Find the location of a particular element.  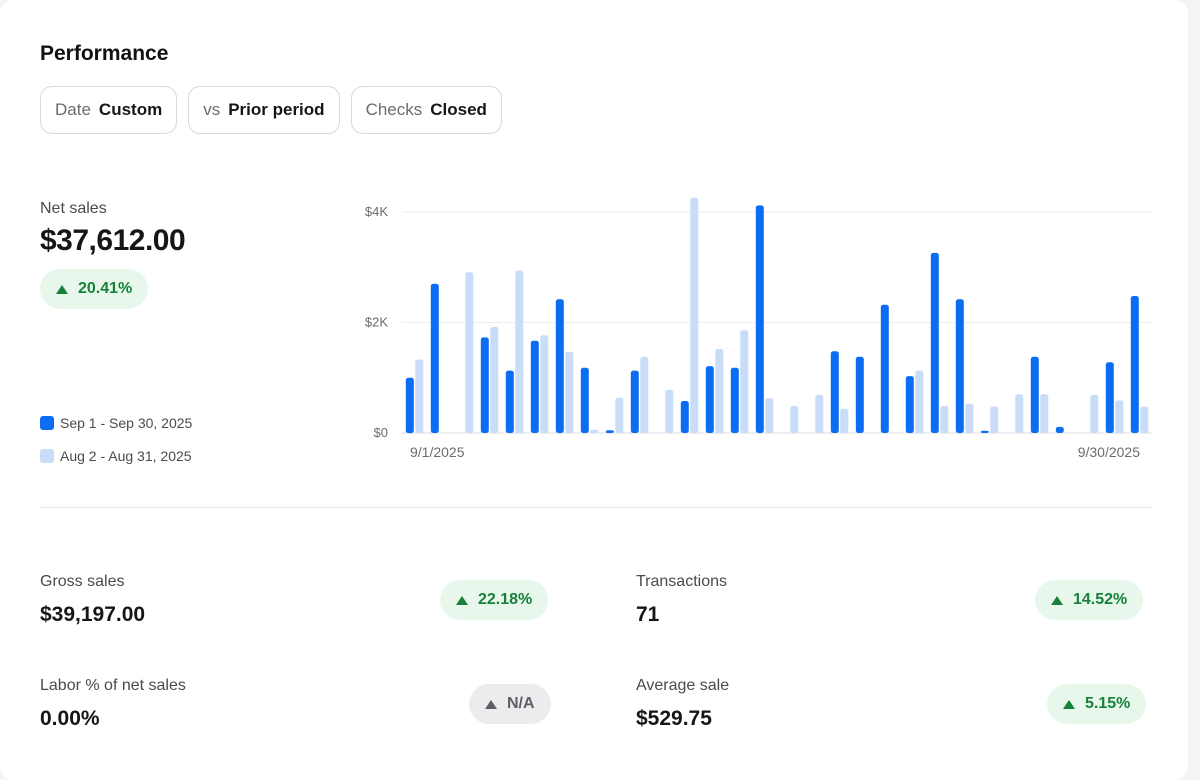

gross-sales-change-badge: 22.18% is located at coordinates (494, 600).